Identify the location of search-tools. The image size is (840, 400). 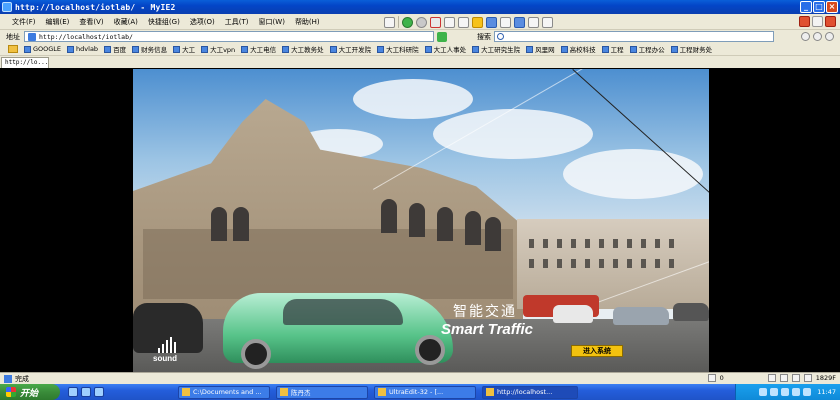
(817, 36).